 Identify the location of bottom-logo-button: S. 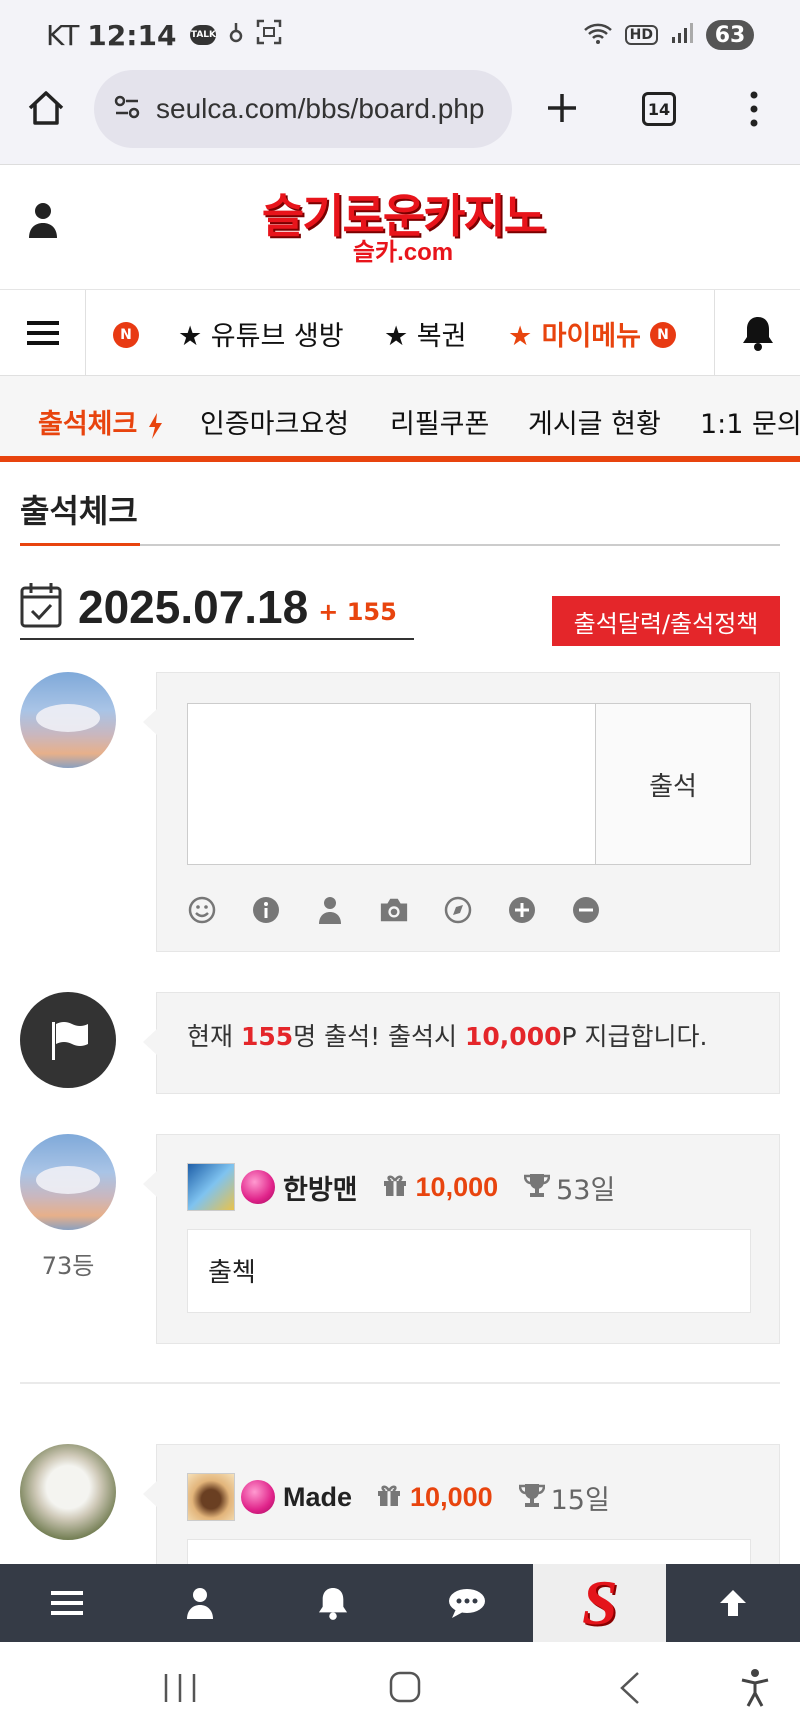
(600, 1603).